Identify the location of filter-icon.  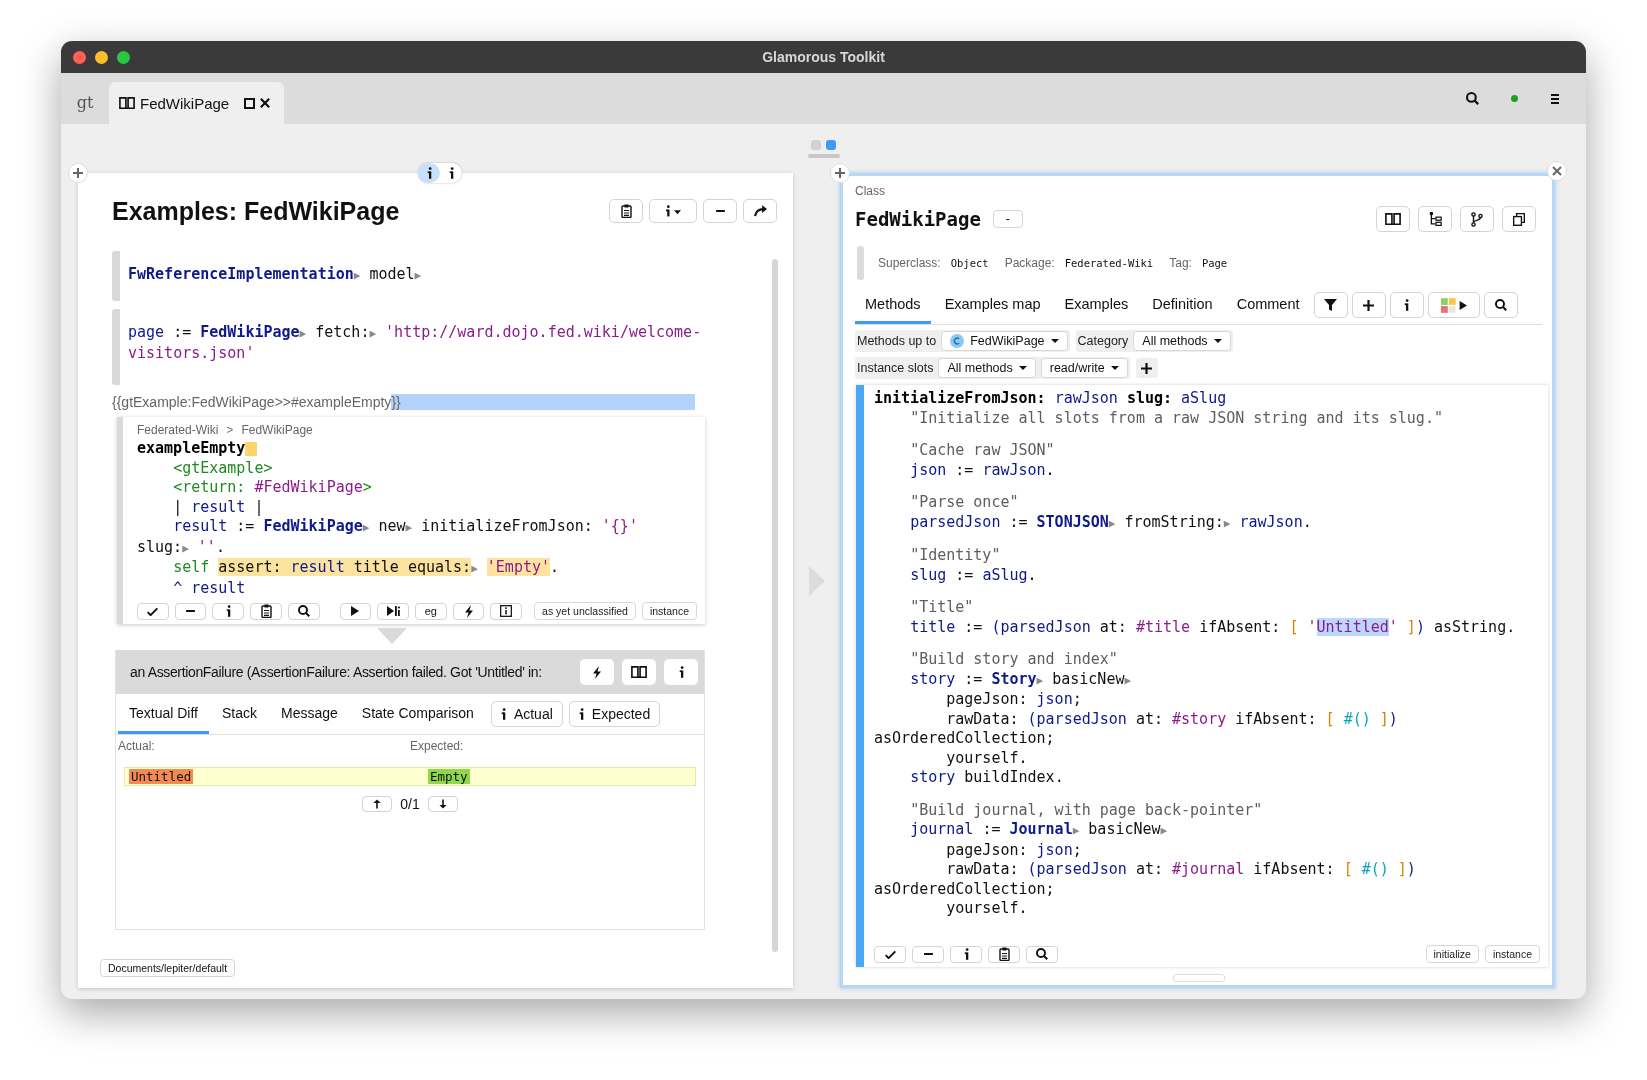
(1330, 305).